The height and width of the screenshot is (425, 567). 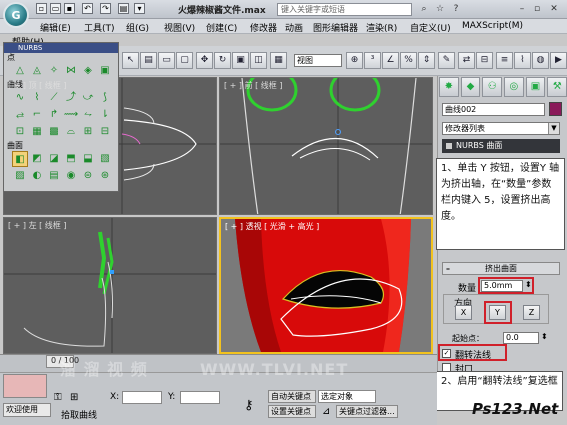 What do you see at coordinates (347, 396) in the screenshot?
I see `selected-dropdown: 选定对象` at bounding box center [347, 396].